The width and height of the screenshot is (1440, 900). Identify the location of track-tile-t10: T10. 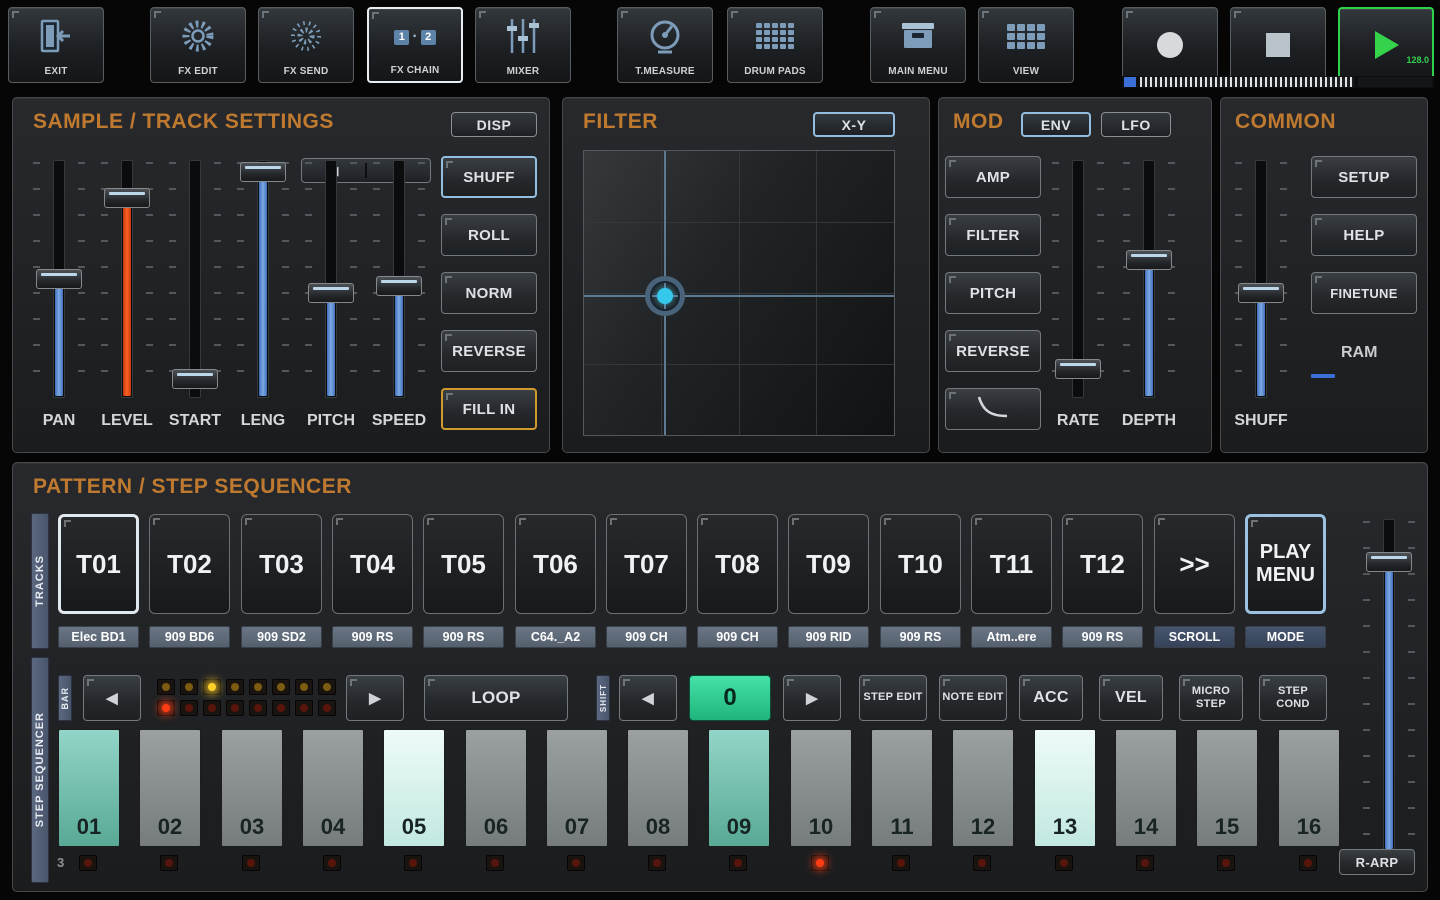
(920, 564).